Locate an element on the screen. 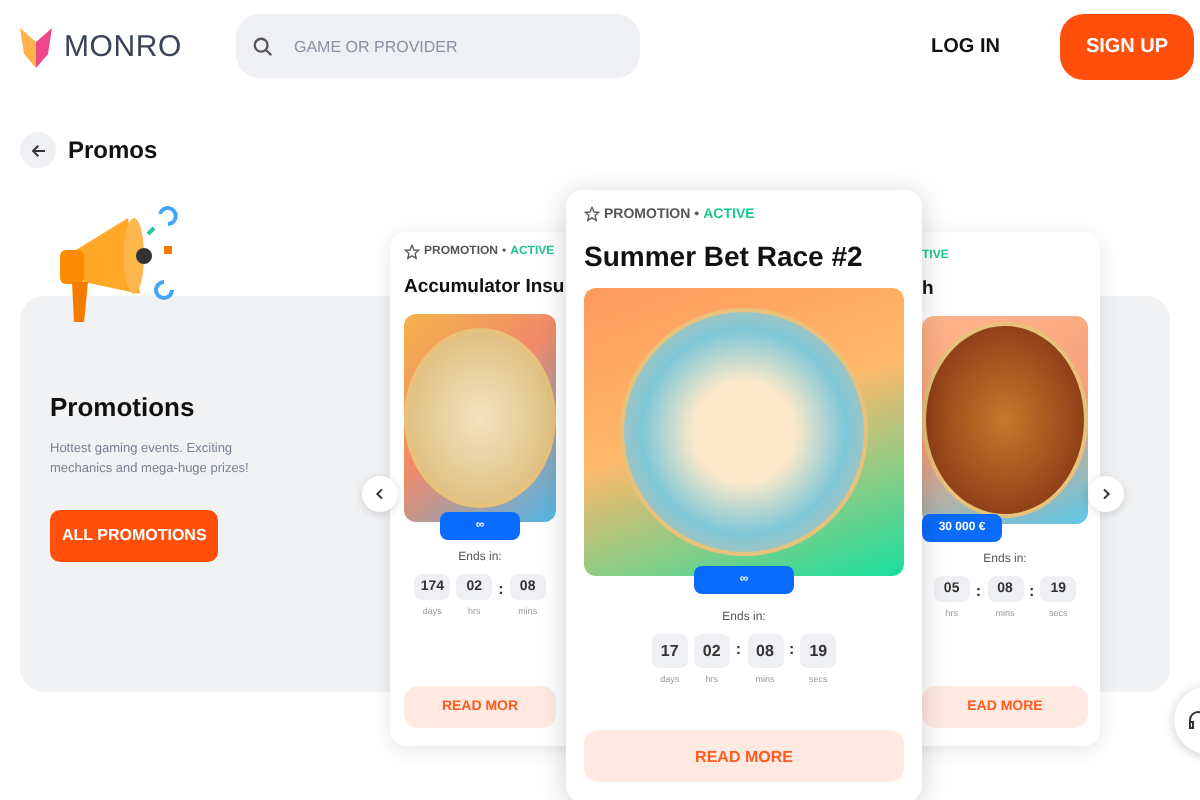 The height and width of the screenshot is (800, 1200). search-field: GAME OR PROVIDER is located at coordinates (438, 46).